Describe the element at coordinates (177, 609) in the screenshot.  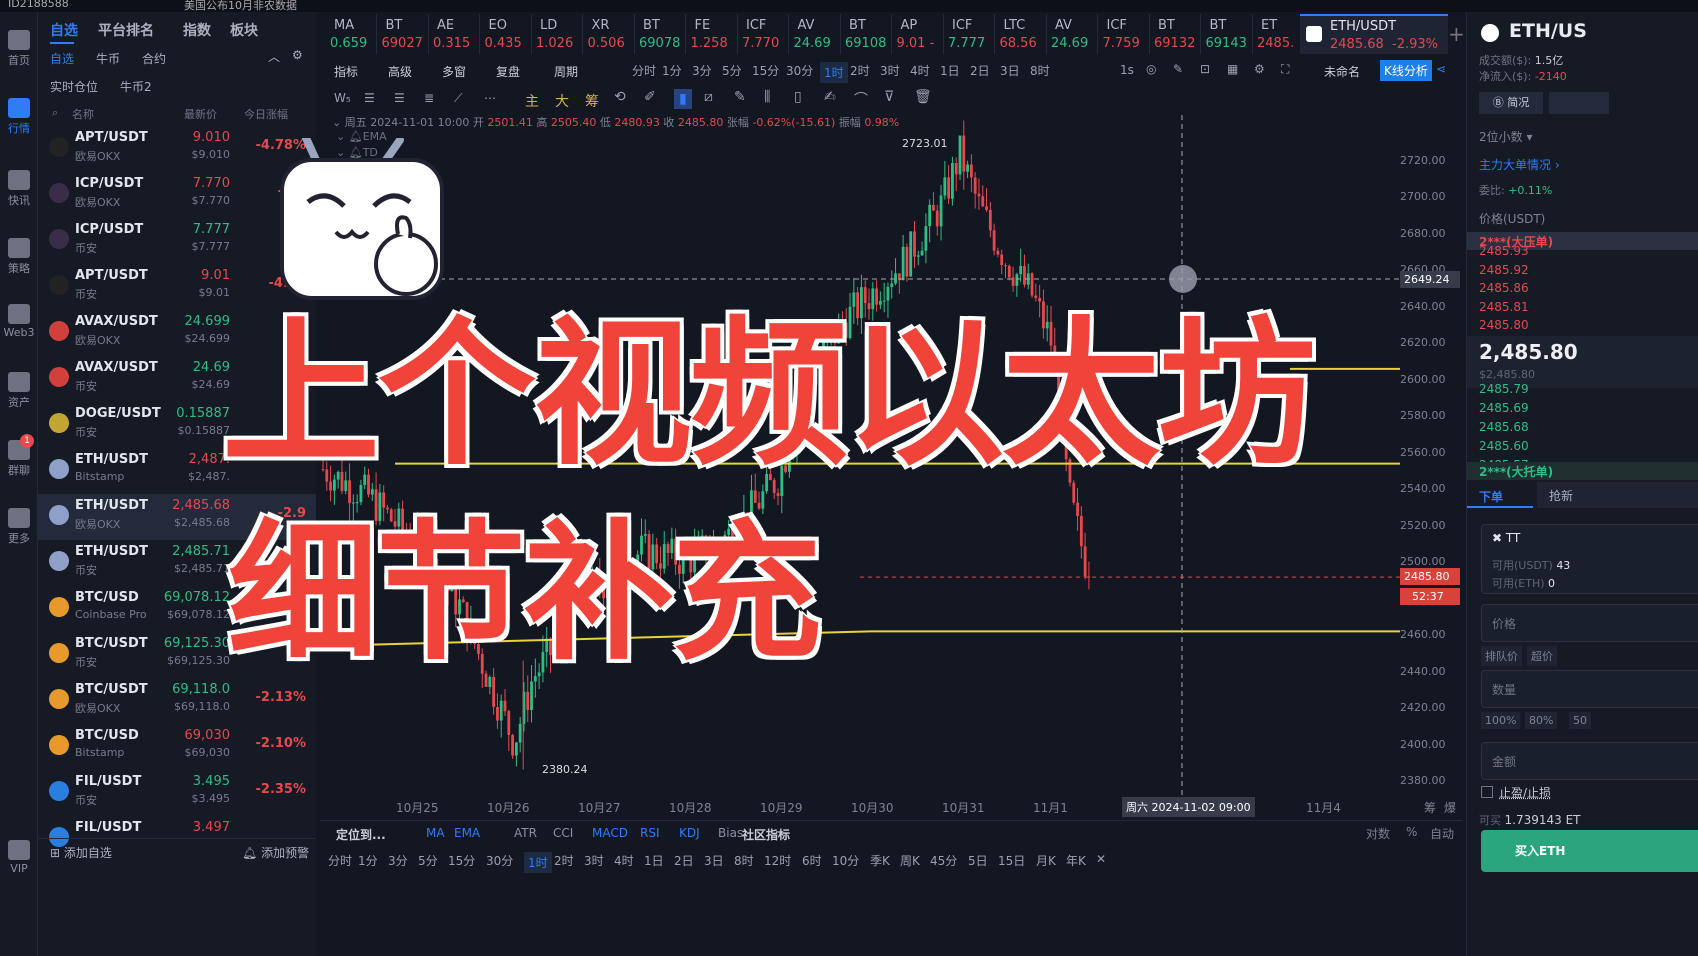
I see `watchlist-row: BTC/USD Coinbase Pro 69,078.12 $69,078.12` at that location.